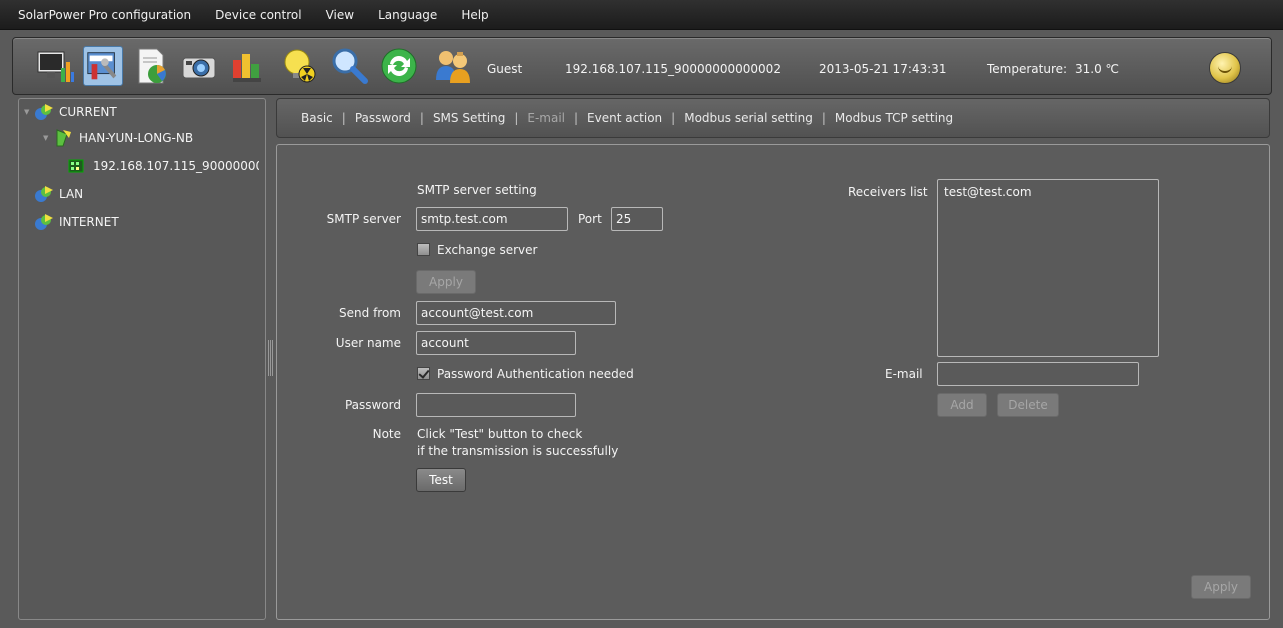  Describe the element at coordinates (492, 219) in the screenshot. I see `smtp-server-input` at that location.